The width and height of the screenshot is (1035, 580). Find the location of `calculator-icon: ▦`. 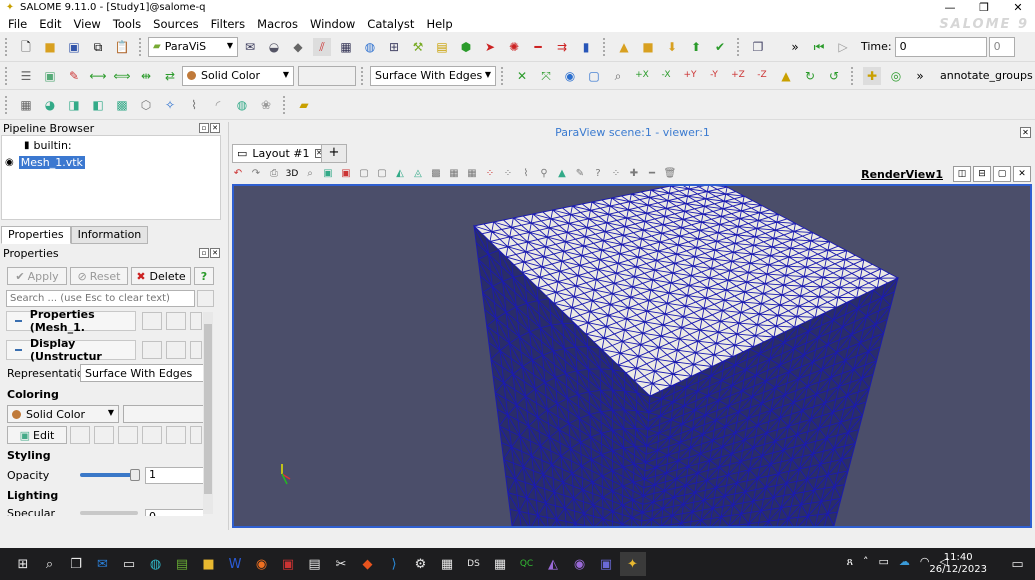

calculator-icon: ▦ is located at coordinates (26, 105).